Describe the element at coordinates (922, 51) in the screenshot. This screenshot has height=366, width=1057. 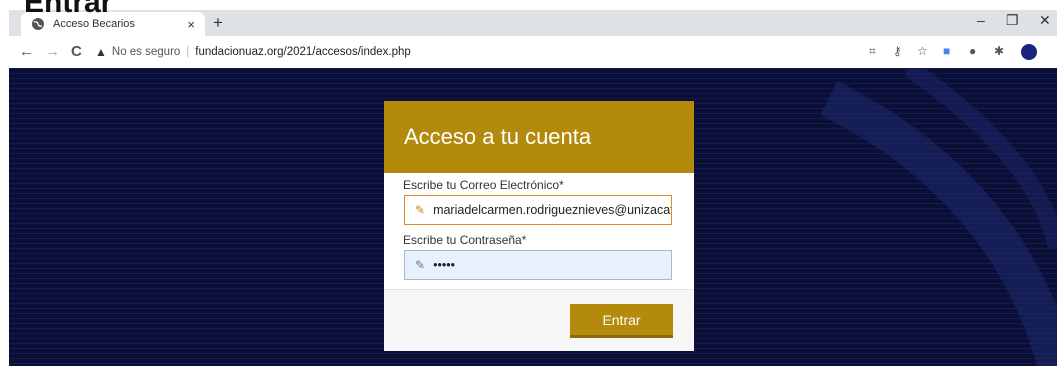
I see `star-icon: ☆` at that location.